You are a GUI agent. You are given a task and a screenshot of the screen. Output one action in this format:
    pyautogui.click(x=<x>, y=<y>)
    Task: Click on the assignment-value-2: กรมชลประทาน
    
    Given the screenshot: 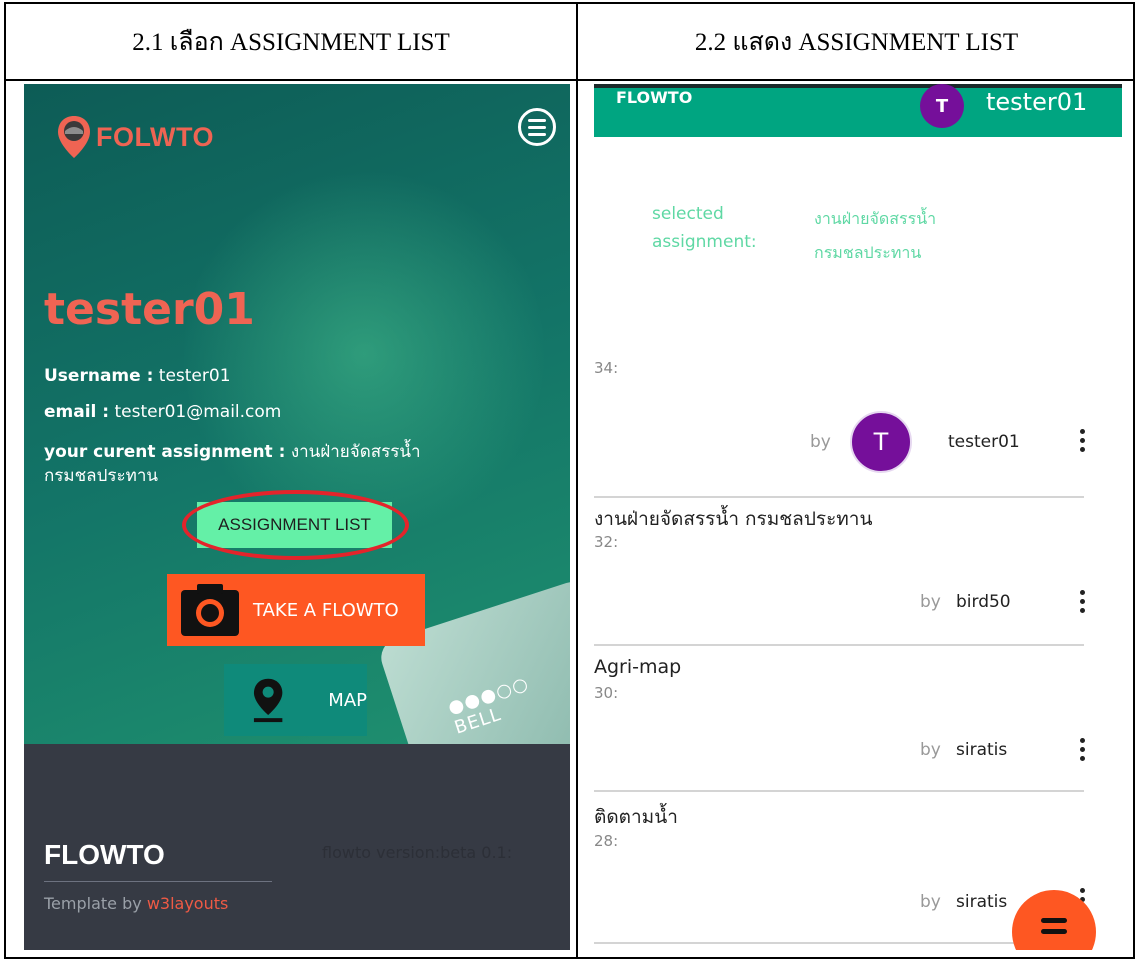 What is the action you would take?
    pyautogui.click(x=101, y=476)
    